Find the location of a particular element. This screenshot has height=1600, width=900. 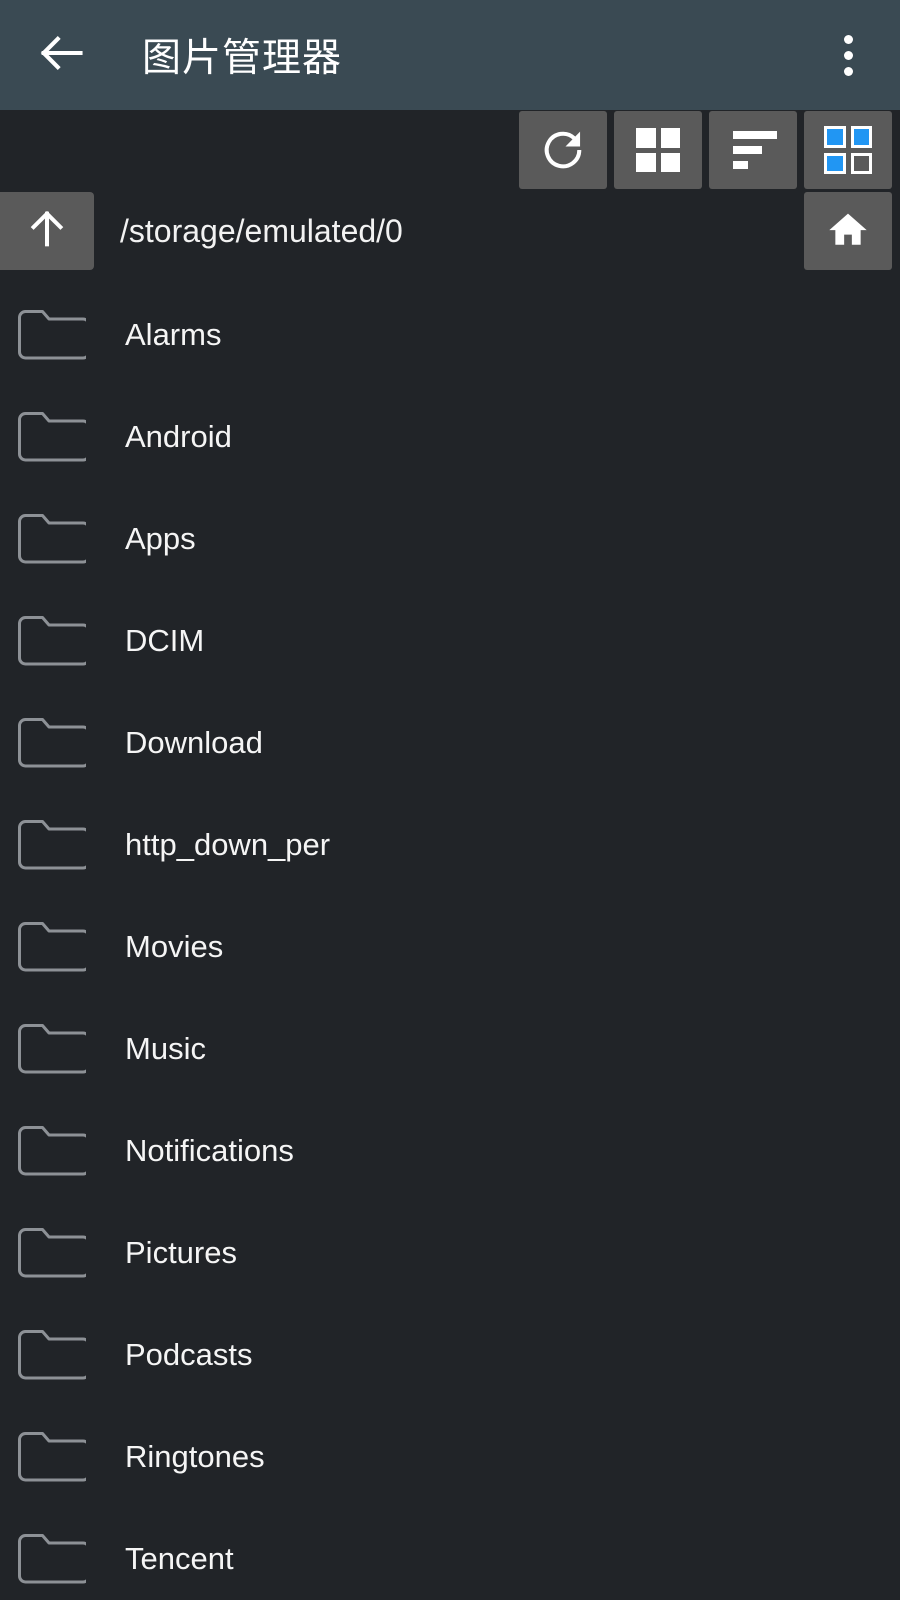

file-name: Tencent is located at coordinates (179, 1558).